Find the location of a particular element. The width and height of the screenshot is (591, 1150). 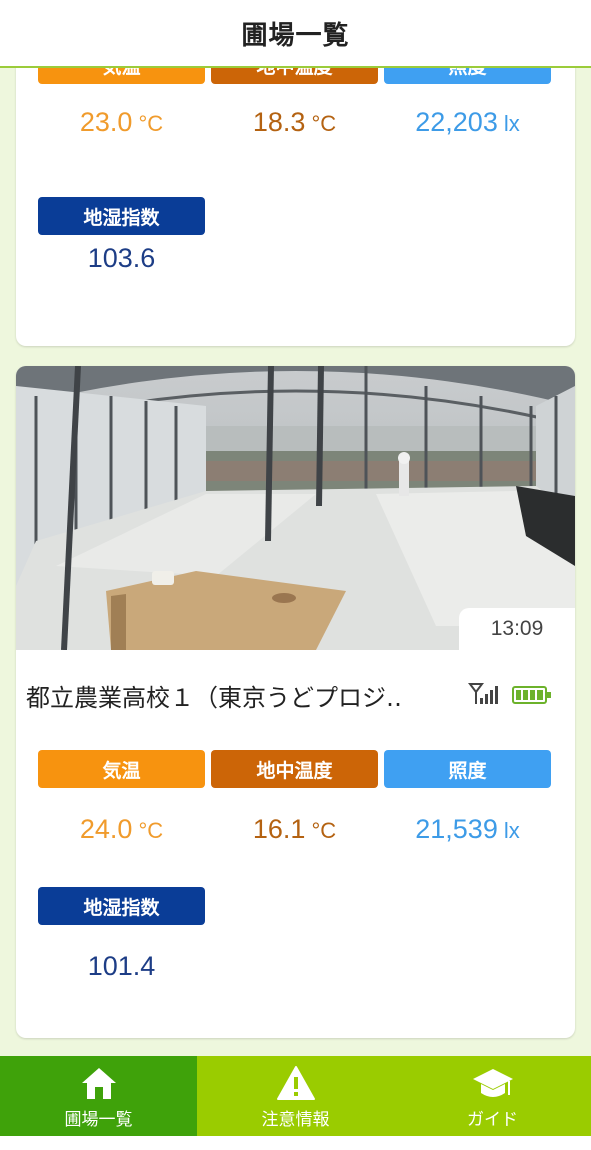

nav-item-alerts: 注意情報 is located at coordinates (295, 1096).